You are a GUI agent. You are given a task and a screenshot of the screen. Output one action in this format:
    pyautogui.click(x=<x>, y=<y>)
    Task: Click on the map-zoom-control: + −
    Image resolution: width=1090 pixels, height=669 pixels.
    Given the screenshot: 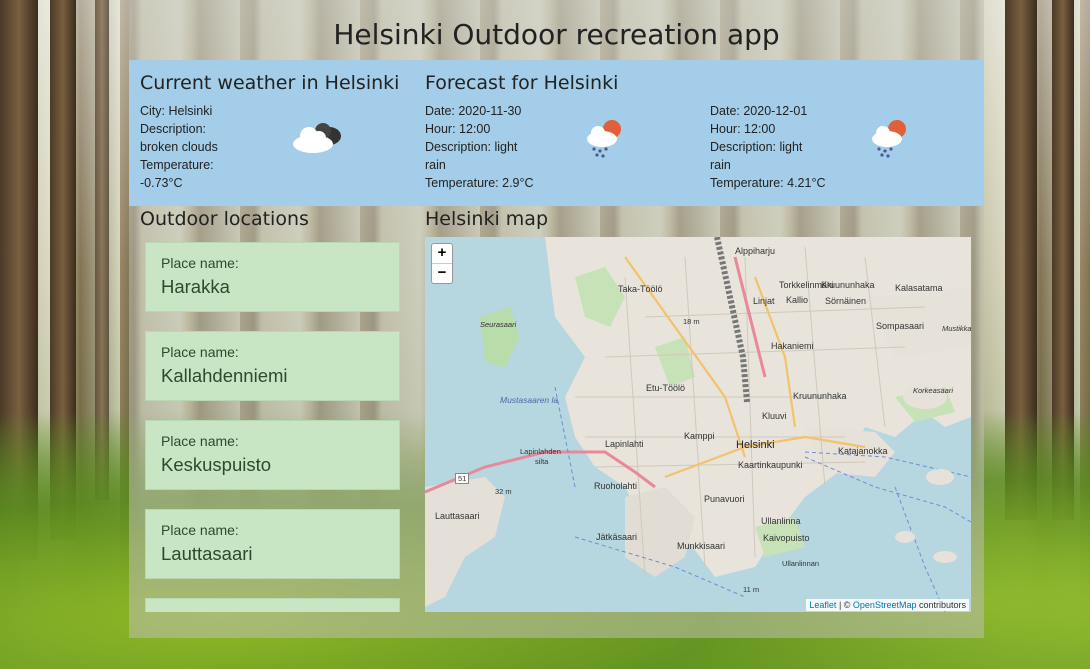 What is the action you would take?
    pyautogui.click(x=442, y=263)
    